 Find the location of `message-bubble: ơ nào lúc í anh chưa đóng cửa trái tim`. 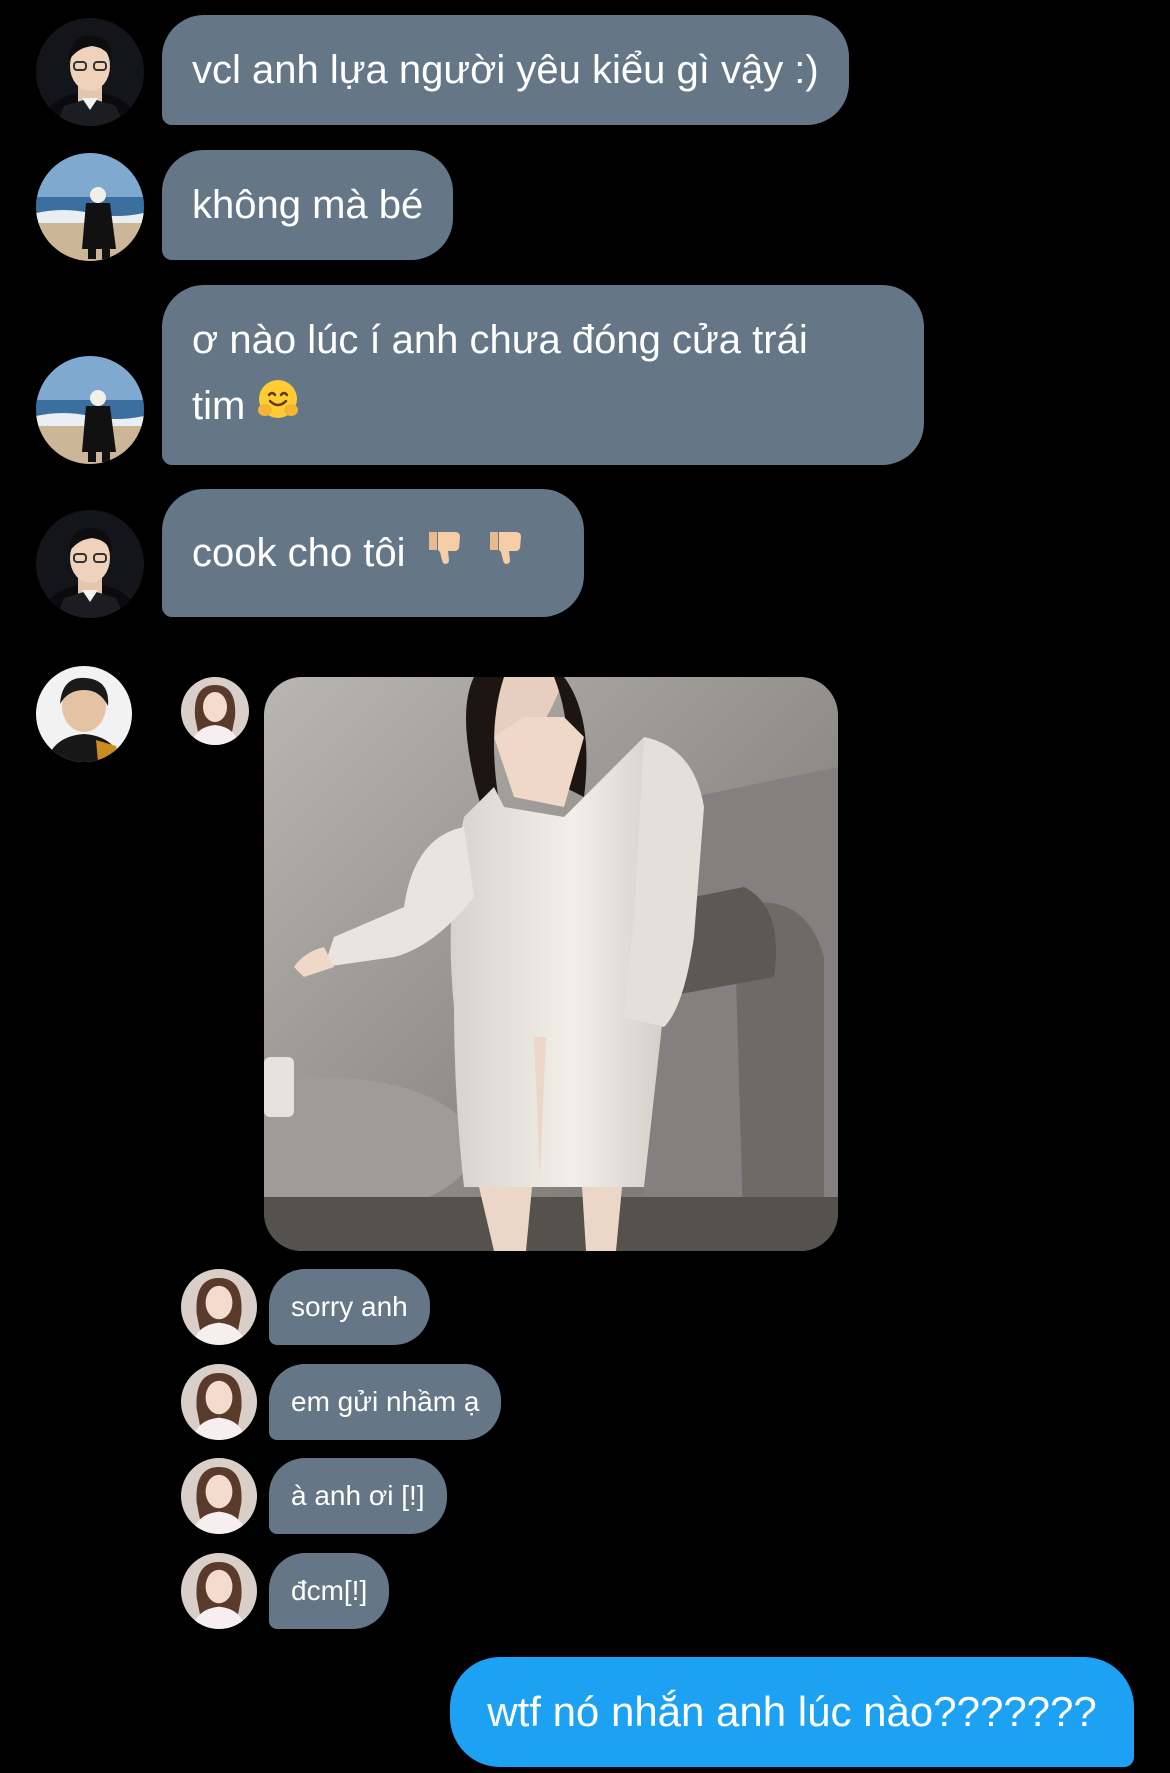

message-bubble: ơ nào lúc í anh chưa đóng cửa trái tim is located at coordinates (543, 375).